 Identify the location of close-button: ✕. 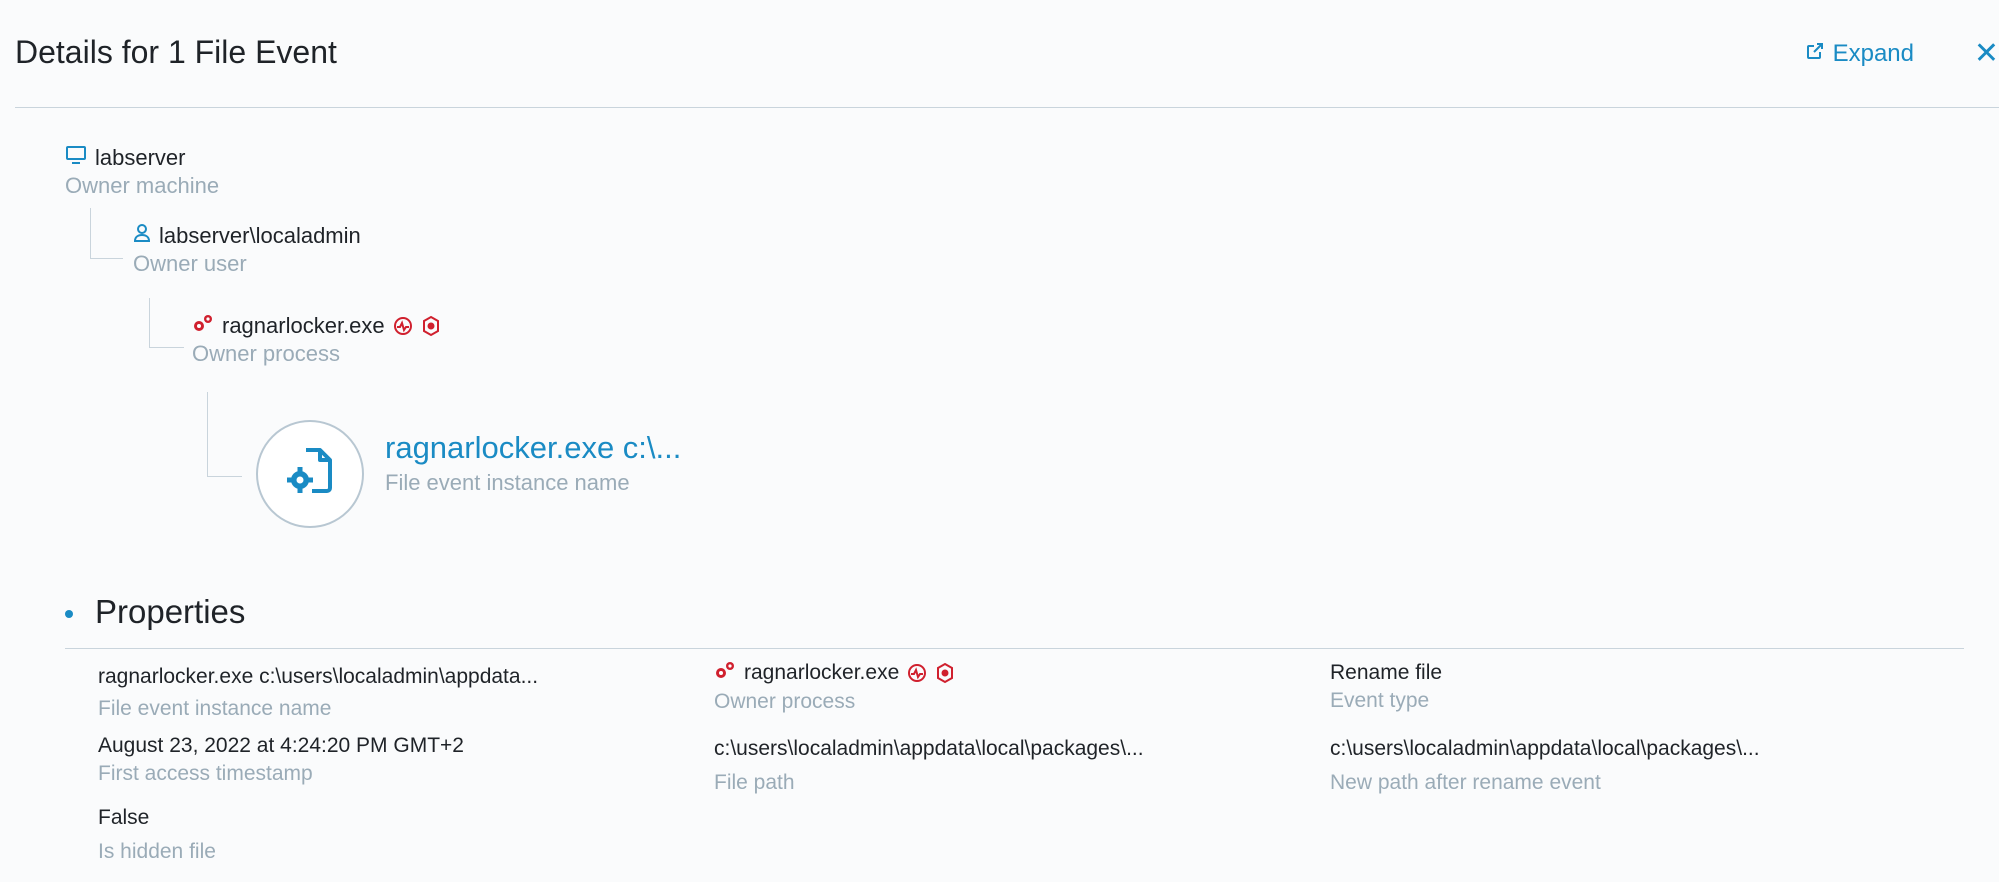
(1986, 53).